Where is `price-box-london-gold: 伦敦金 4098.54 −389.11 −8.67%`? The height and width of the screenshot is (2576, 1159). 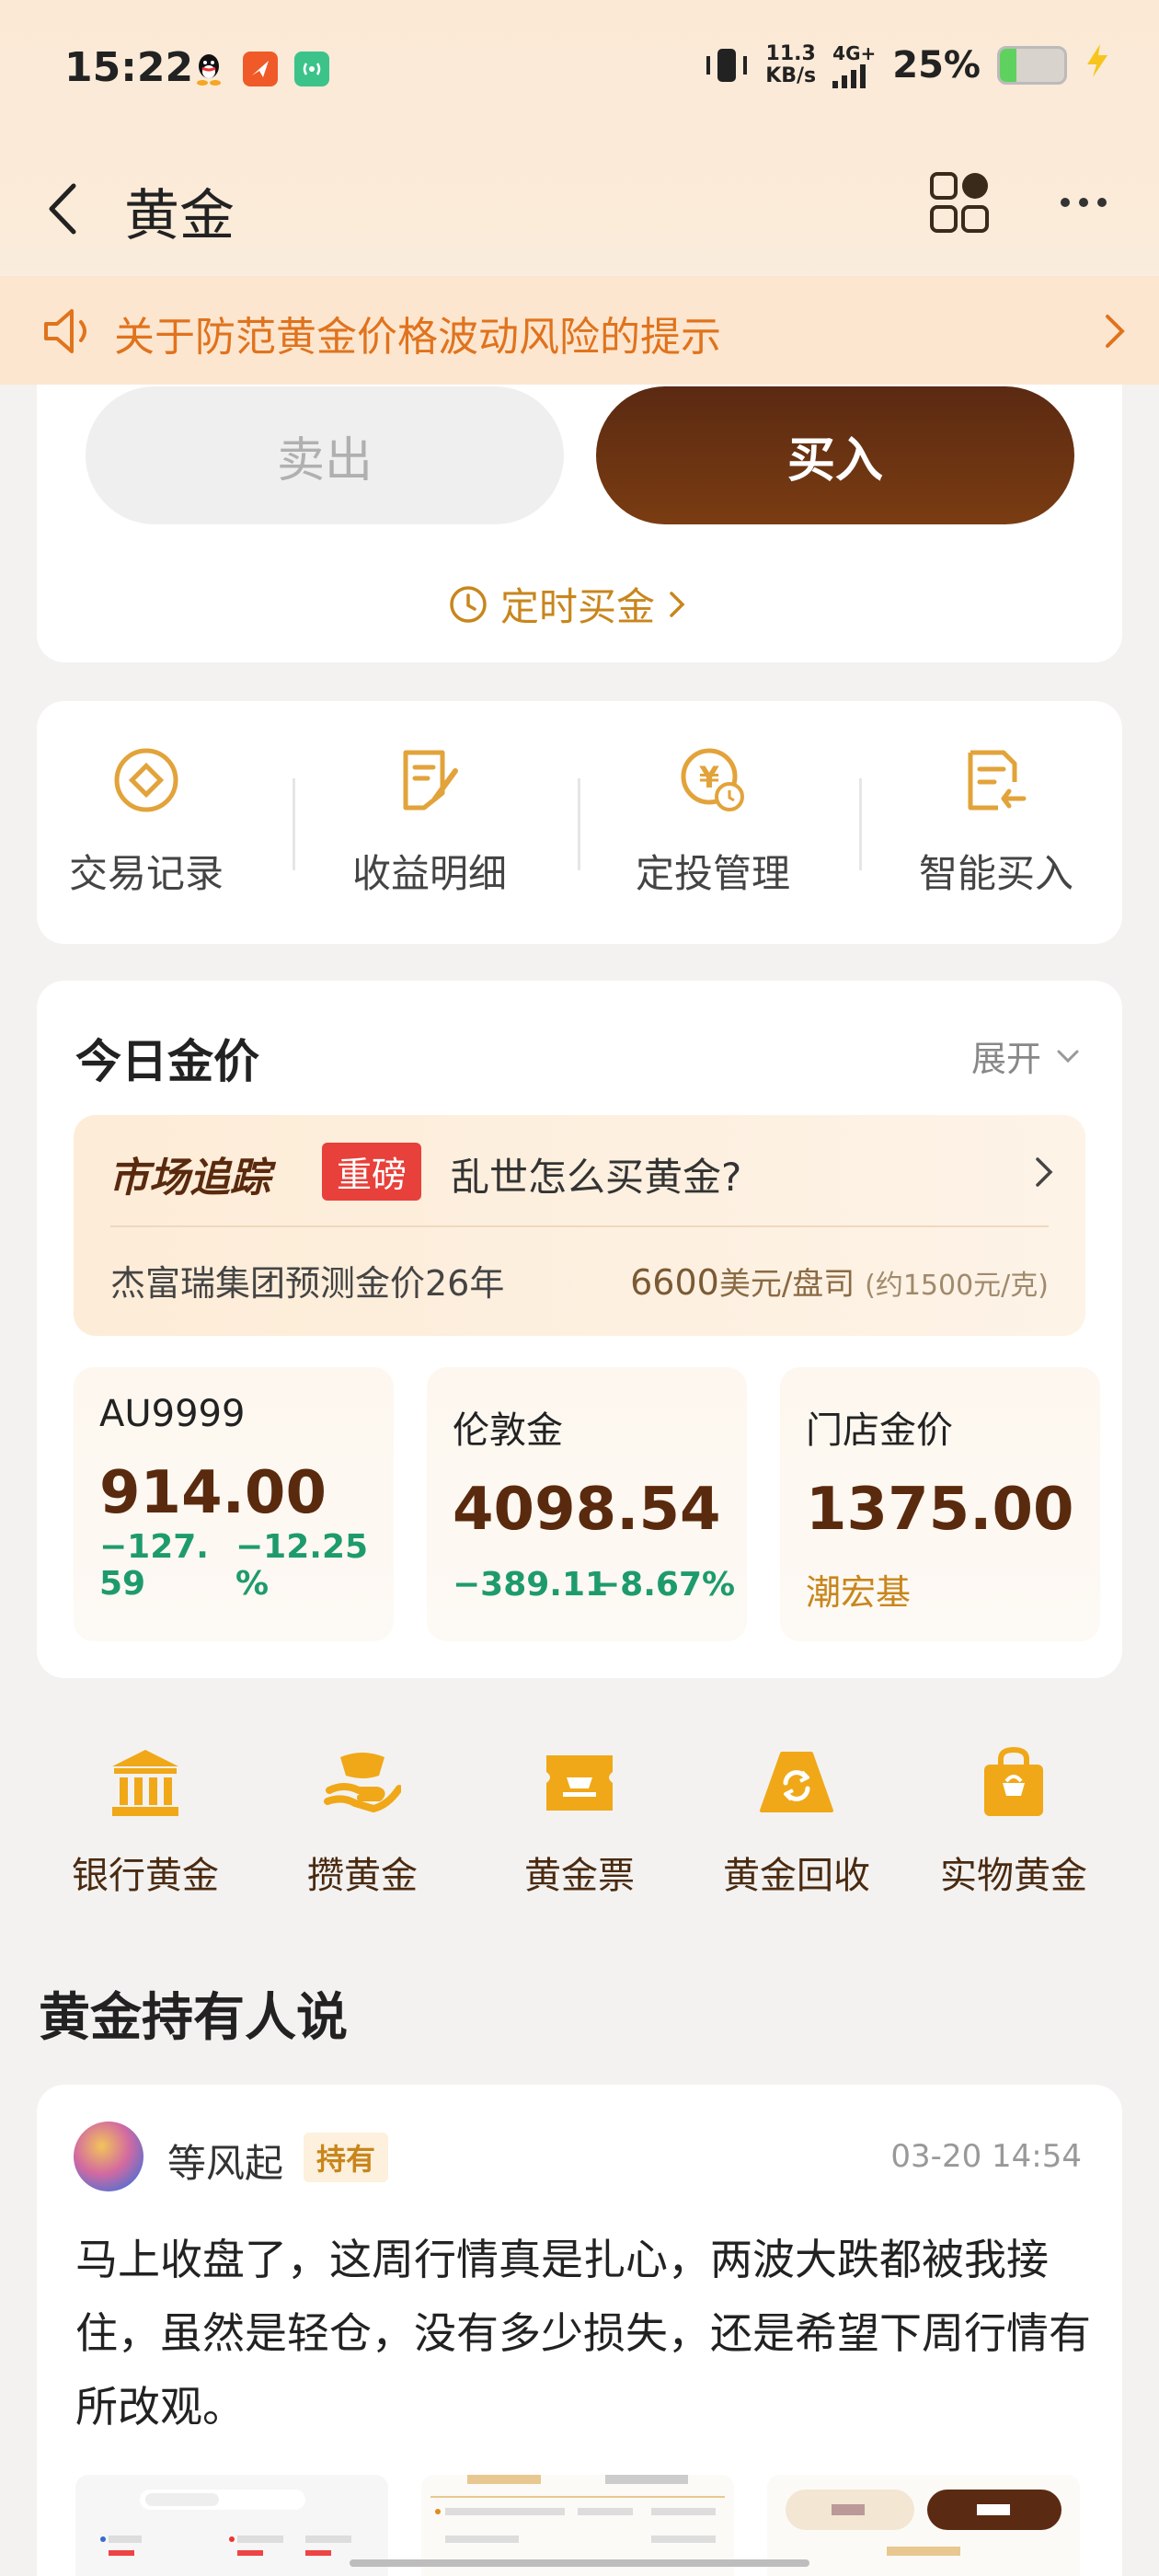
price-box-london-gold: 伦敦金 4098.54 −389.11 −8.67% is located at coordinates (587, 1504).